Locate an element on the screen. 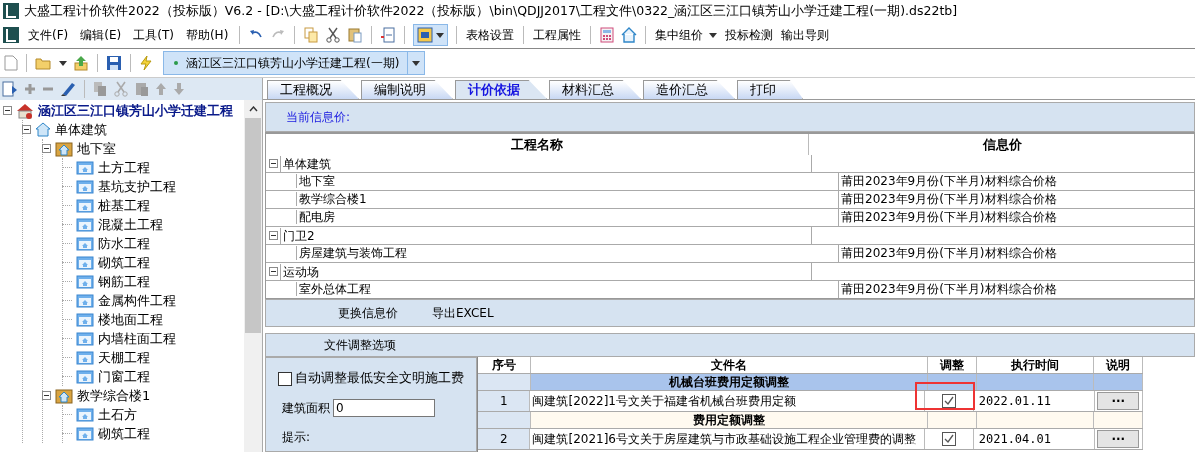  tree-item: 教学综合楼1 is located at coordinates (114, 395).